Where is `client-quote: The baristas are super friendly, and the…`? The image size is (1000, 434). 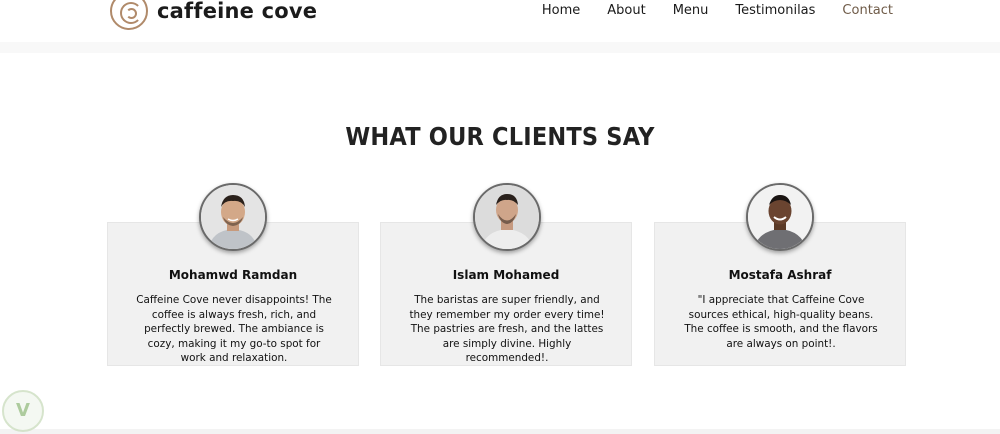
client-quote: The baristas are super friendly, and the… is located at coordinates (507, 329).